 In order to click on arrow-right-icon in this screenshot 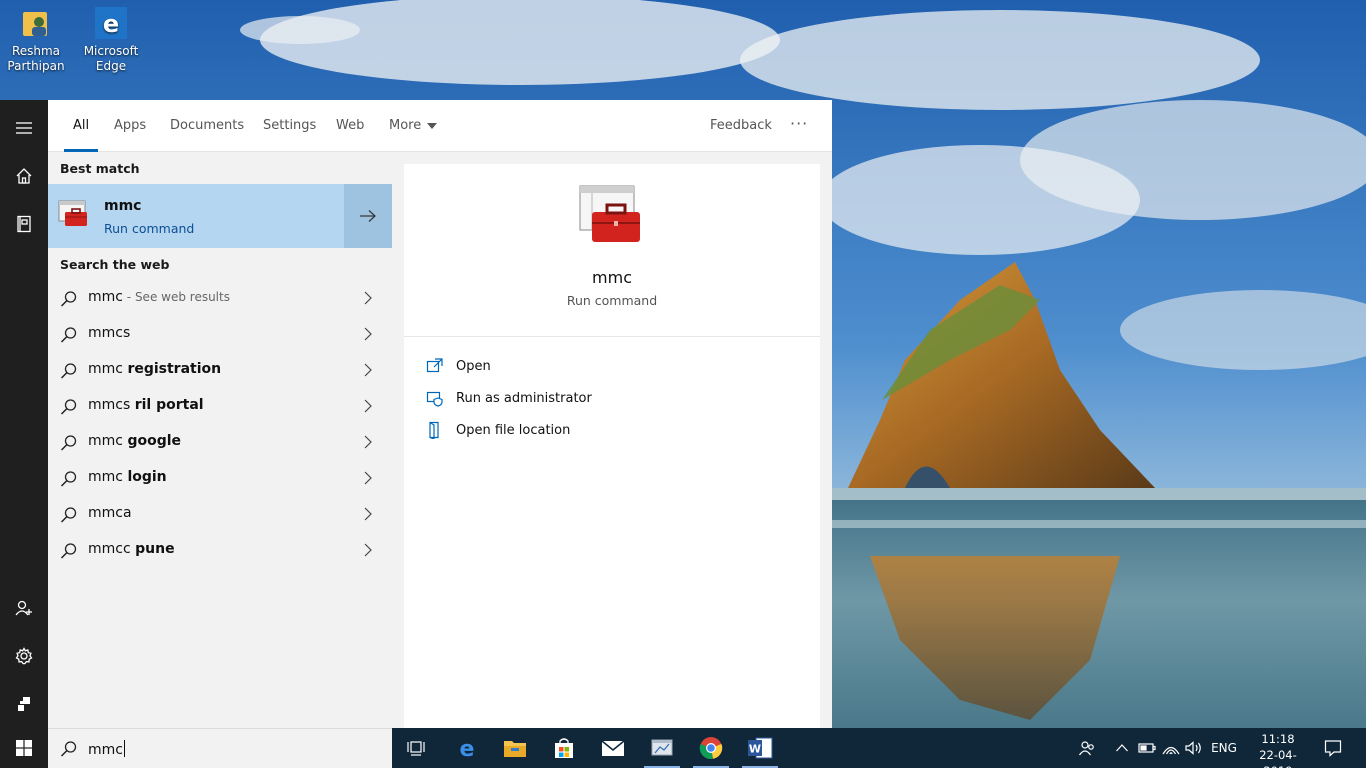, I will do `click(368, 216)`.